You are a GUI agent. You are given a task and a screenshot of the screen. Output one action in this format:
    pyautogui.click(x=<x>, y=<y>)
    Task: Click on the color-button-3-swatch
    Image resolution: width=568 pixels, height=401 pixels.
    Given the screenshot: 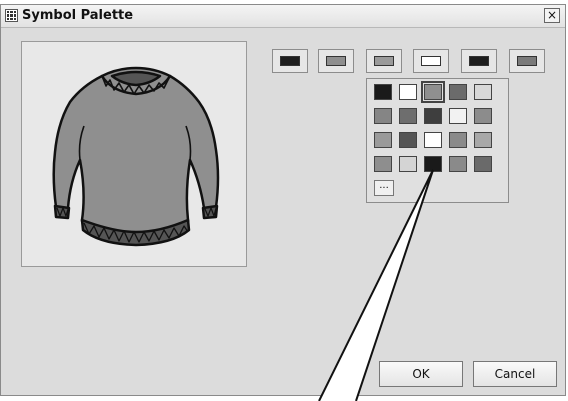 What is the action you would take?
    pyautogui.click(x=384, y=61)
    